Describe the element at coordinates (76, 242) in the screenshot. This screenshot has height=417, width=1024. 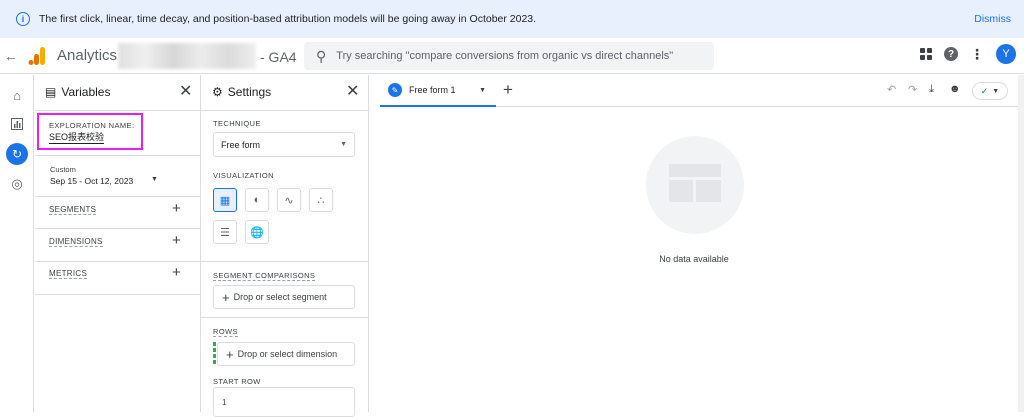
I see `dimensions-label: DIMENSIONS` at that location.